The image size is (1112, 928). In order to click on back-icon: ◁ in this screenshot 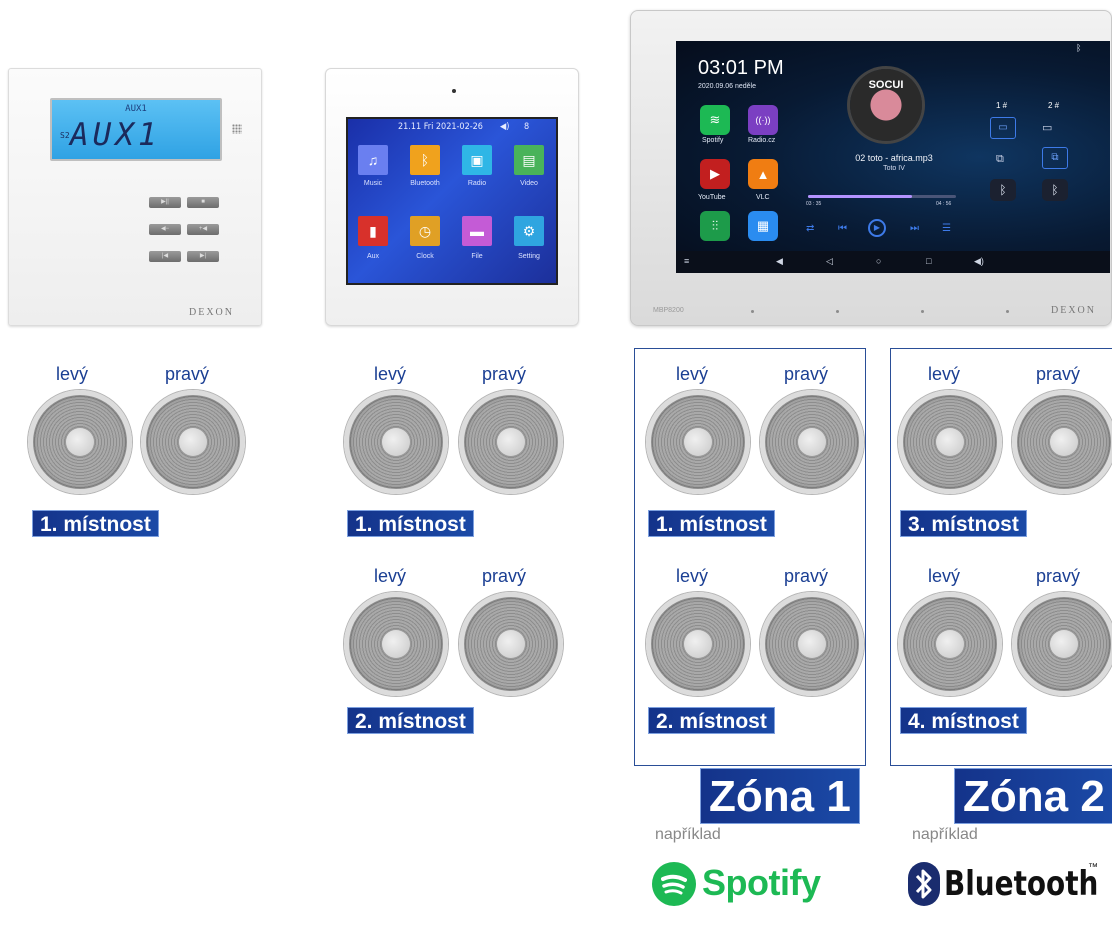, I will do `click(829, 261)`.